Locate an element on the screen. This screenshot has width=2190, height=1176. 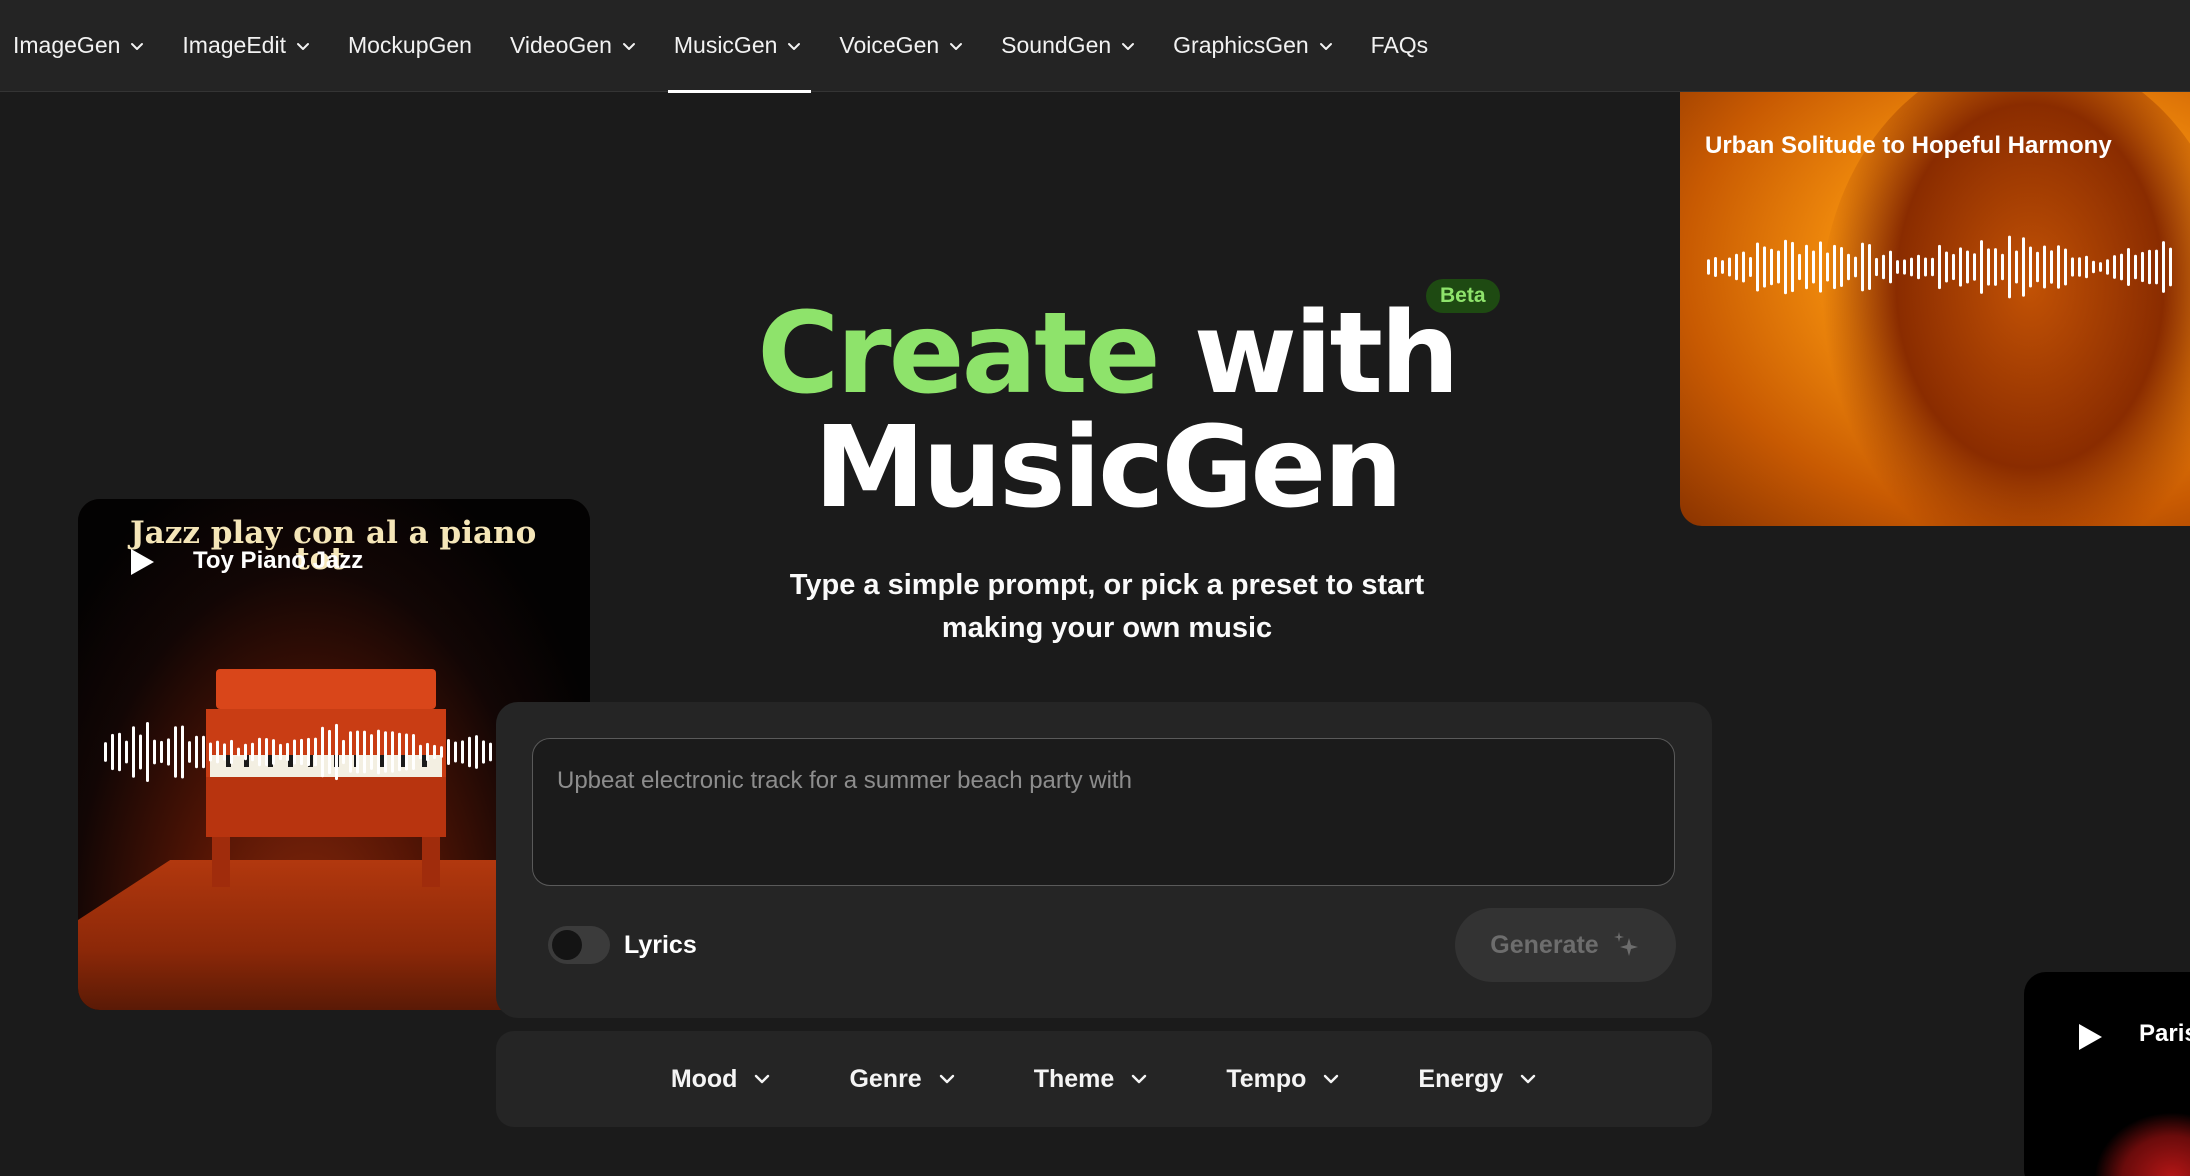
cover-art-splash is located at coordinates (2142, 1144).